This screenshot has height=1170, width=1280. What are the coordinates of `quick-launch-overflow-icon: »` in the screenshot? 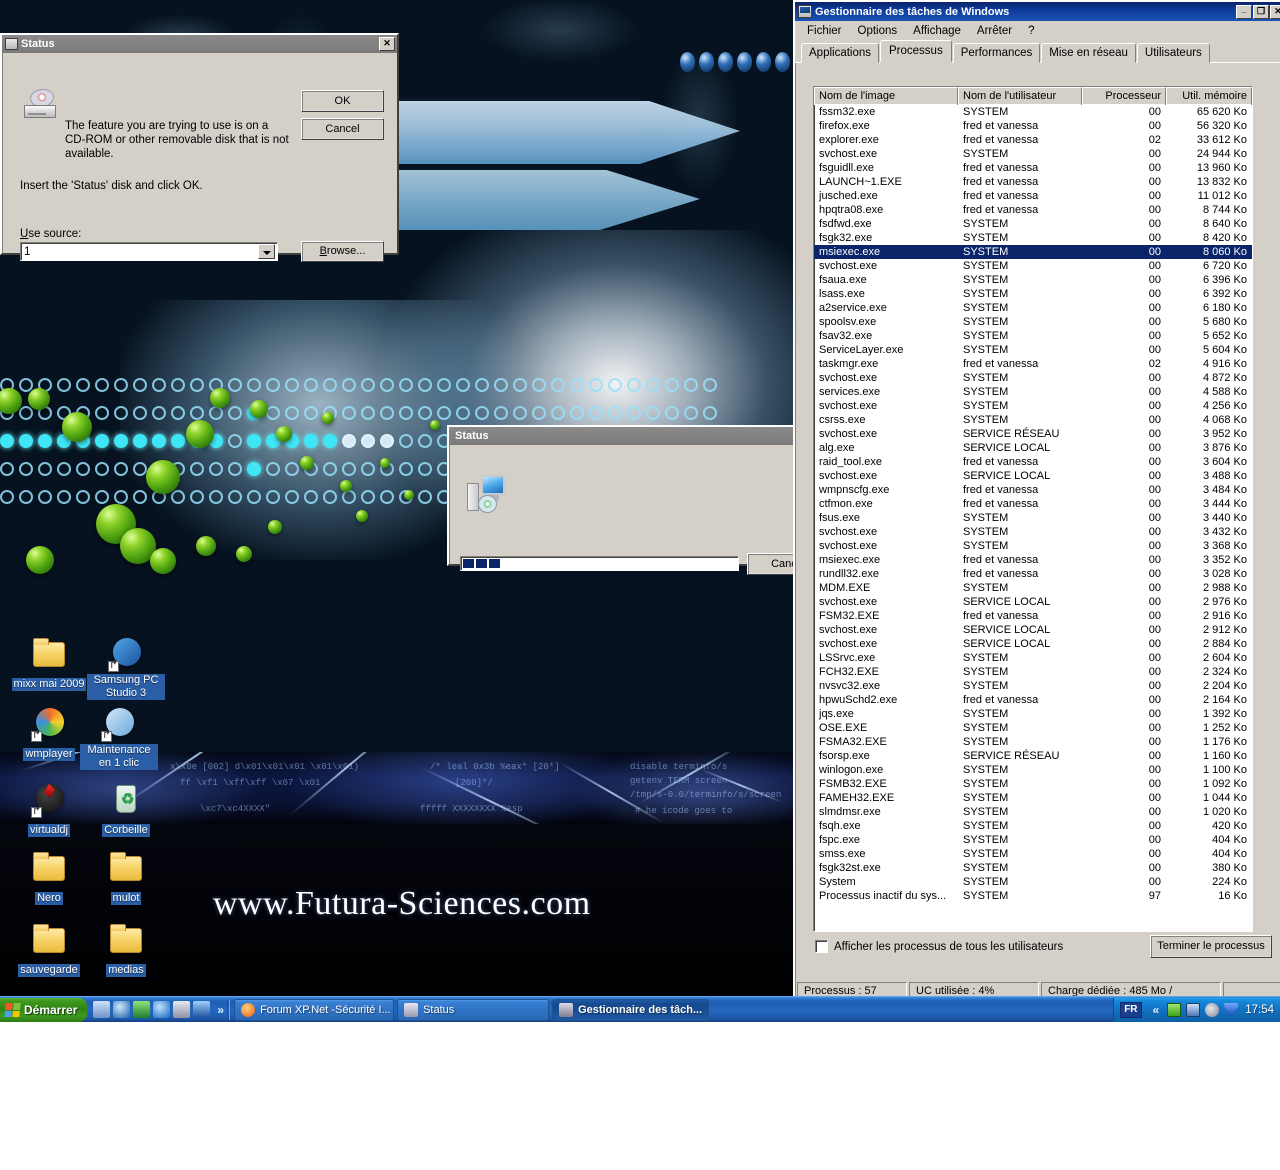 It's located at (220, 1010).